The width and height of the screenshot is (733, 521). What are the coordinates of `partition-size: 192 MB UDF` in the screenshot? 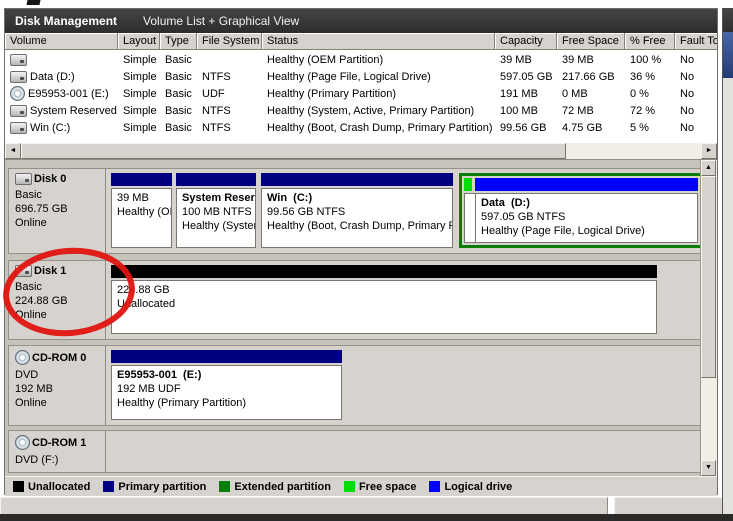 It's located at (149, 389).